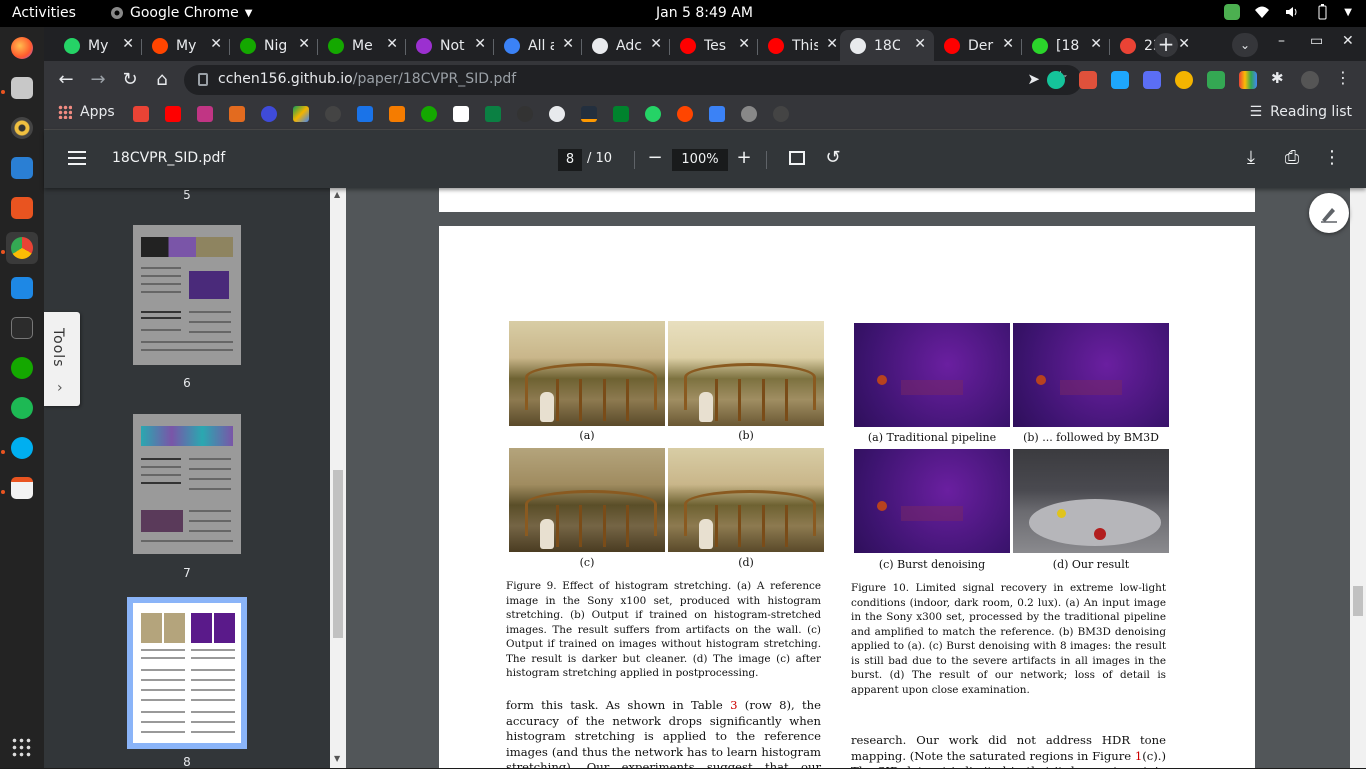  What do you see at coordinates (22, 248) in the screenshot?
I see `dock-chrome` at bounding box center [22, 248].